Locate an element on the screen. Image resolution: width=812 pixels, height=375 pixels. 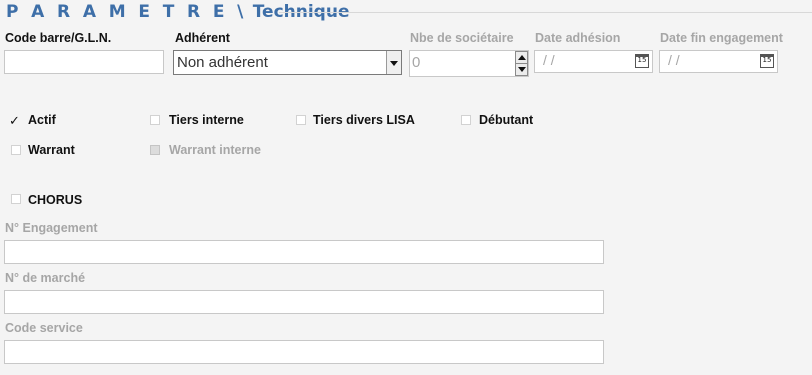
checkmark-icon: ✓ is located at coordinates (14, 120).